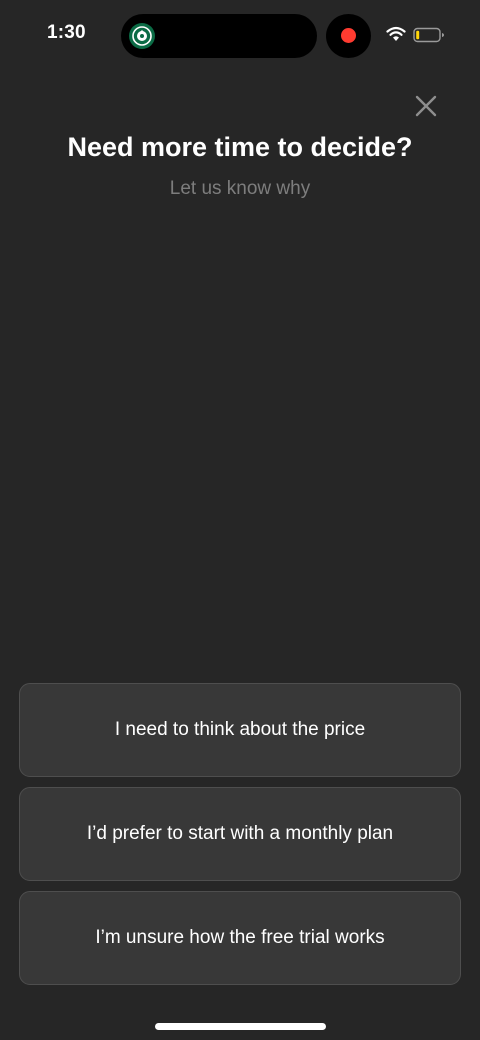 The image size is (480, 1040). Describe the element at coordinates (240, 188) in the screenshot. I see `page-subtitle: Let us know why` at that location.